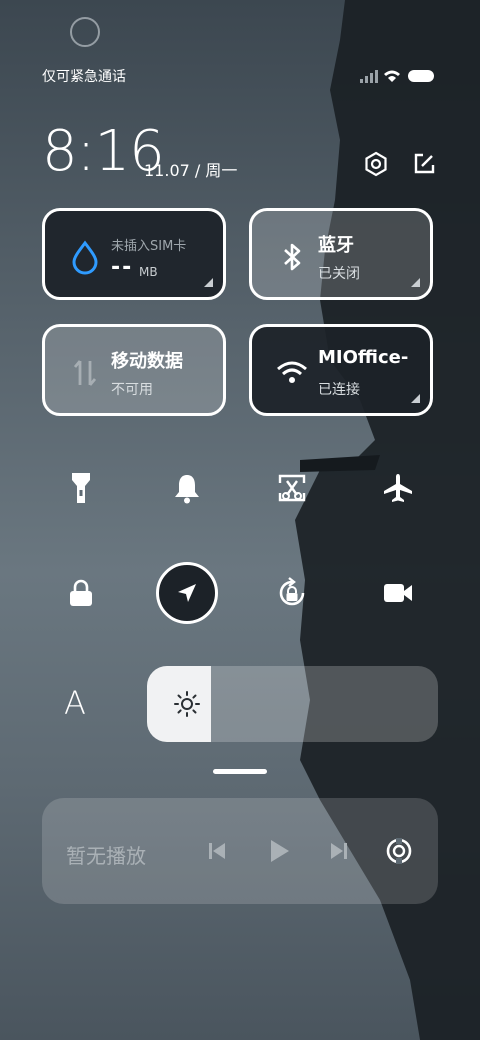 This screenshot has width=480, height=1040. I want to click on water-drop-icon, so click(85, 257).